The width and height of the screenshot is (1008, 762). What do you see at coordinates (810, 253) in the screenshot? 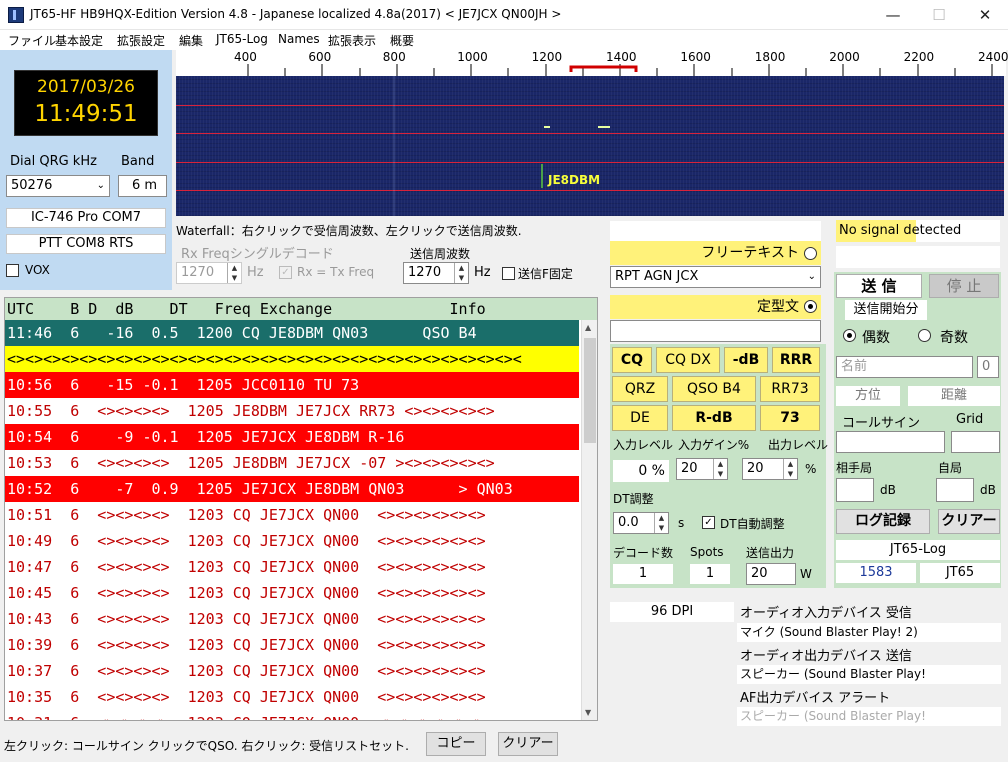
I see `free-text-radio` at bounding box center [810, 253].